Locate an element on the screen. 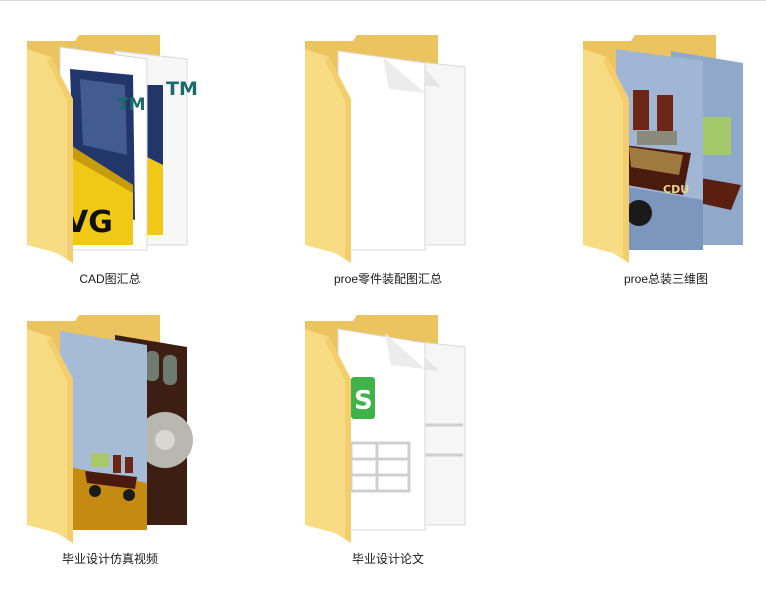 Image resolution: width=766 pixels, height=592 pixels. folder-label: CAD图汇总 is located at coordinates (110, 279).